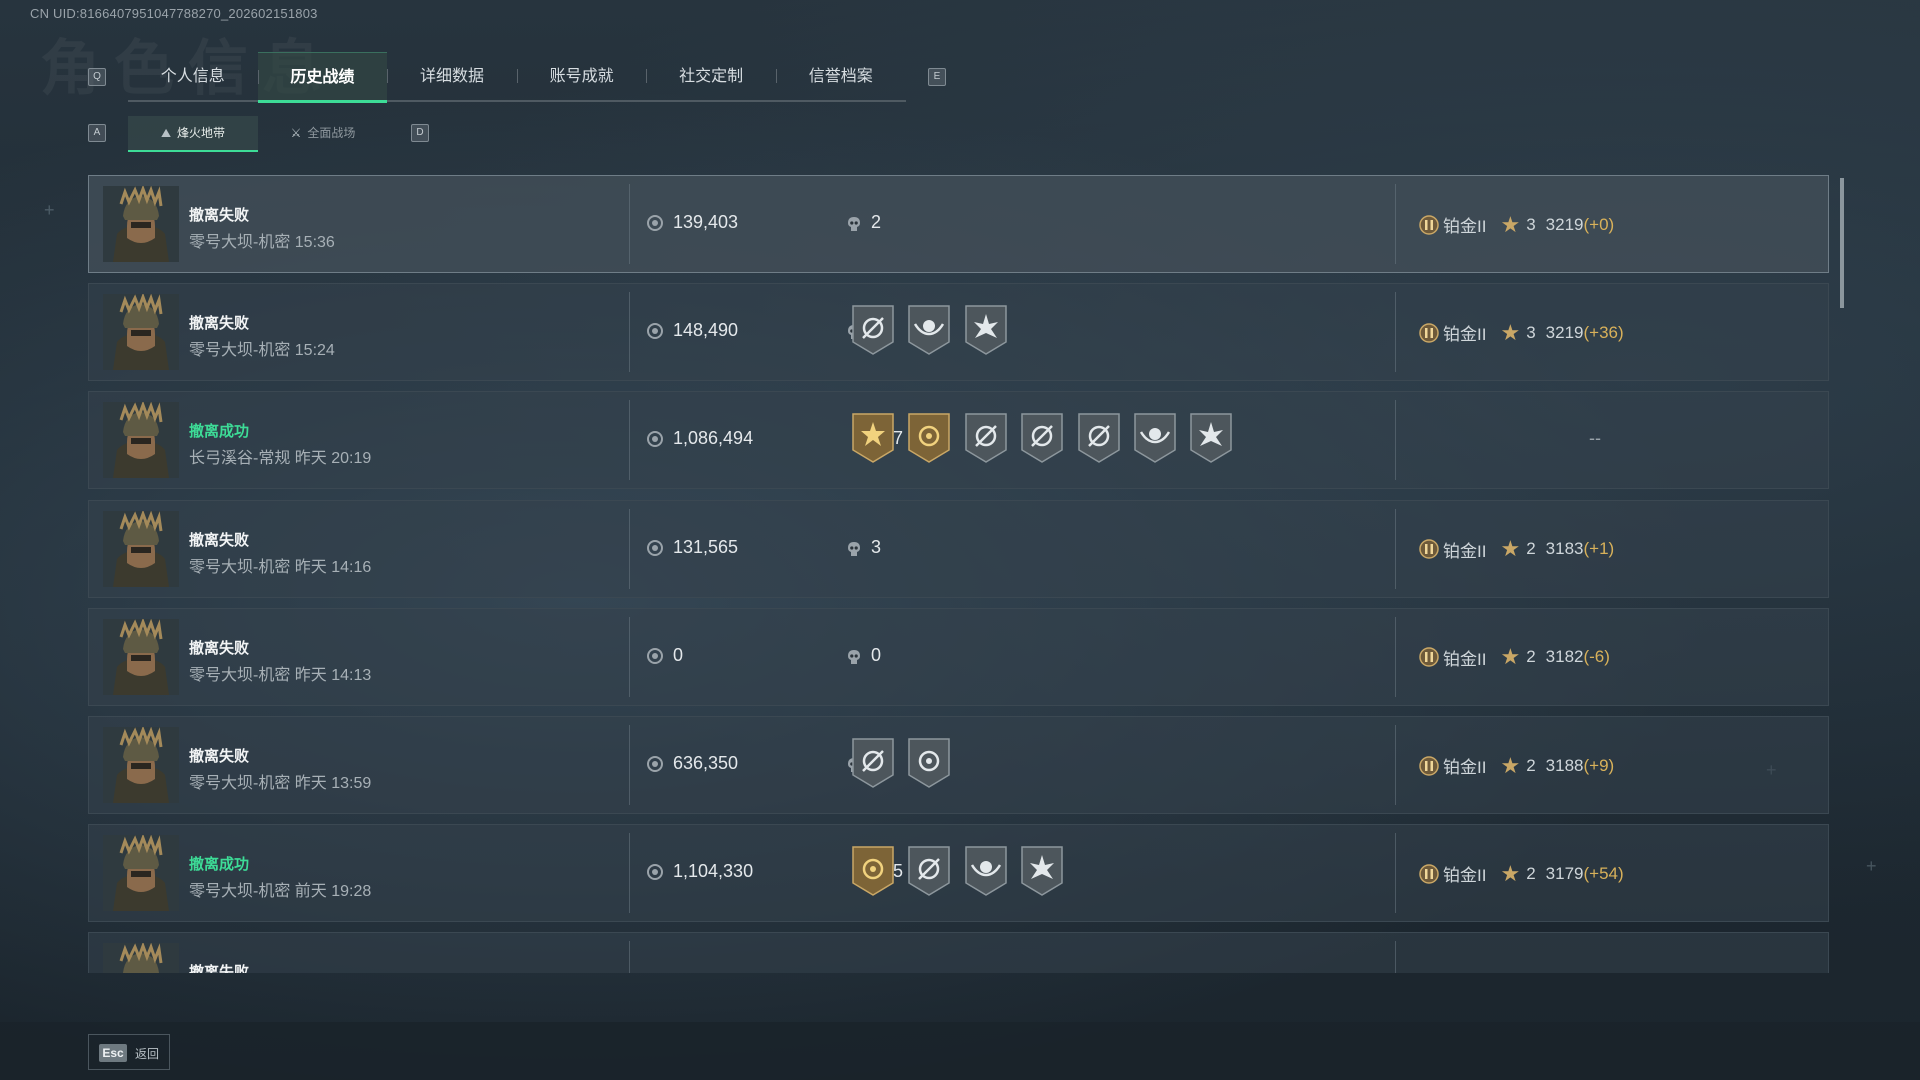 This screenshot has width=1920, height=1080. Describe the element at coordinates (1842, 243) in the screenshot. I see `list-scrollbar` at that location.